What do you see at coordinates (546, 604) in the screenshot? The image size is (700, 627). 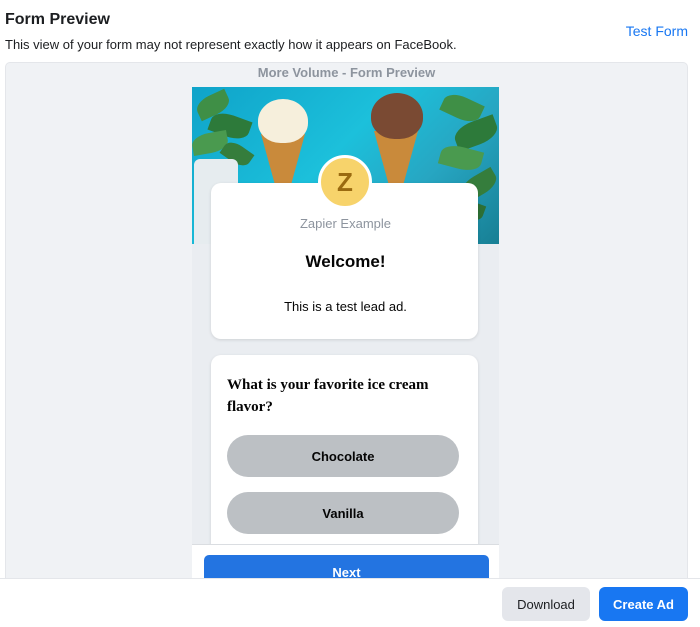 I see `download-button: Download` at bounding box center [546, 604].